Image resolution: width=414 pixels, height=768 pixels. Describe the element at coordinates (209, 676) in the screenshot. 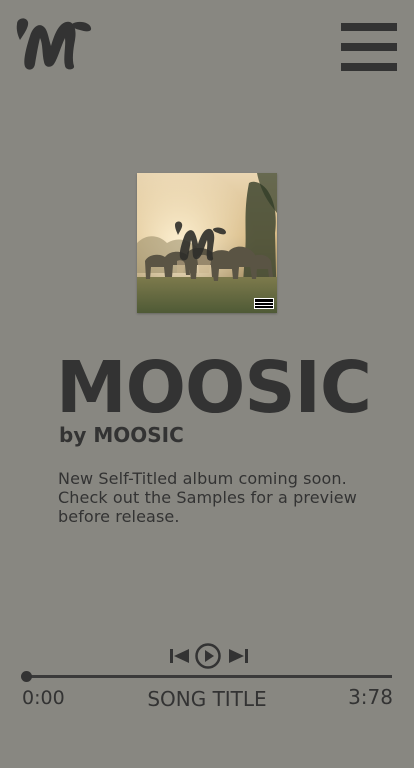

I see `progress-track` at that location.